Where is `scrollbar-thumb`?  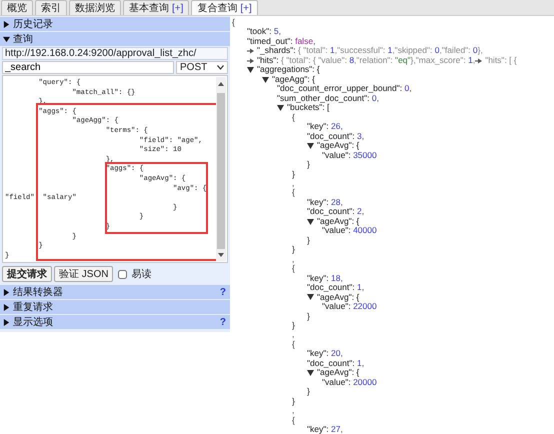
scrollbar-thumb is located at coordinates (221, 171).